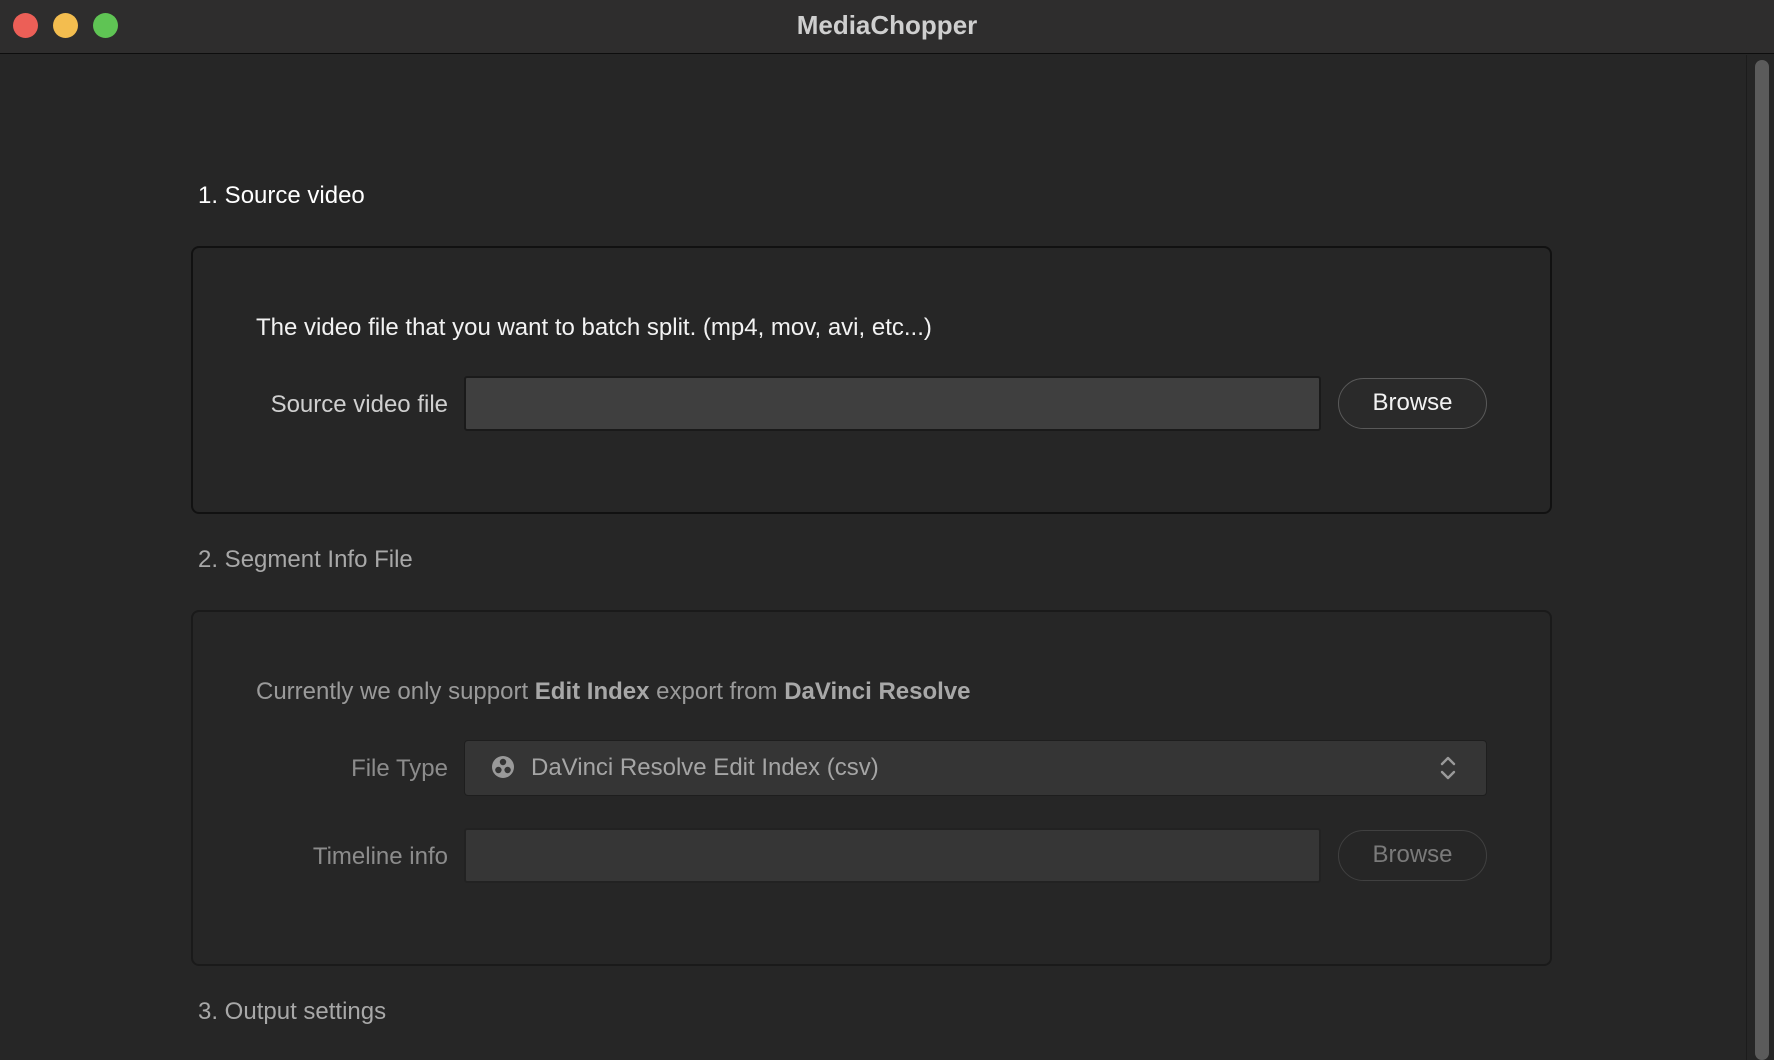 This screenshot has width=1774, height=1060. Describe the element at coordinates (1762, 560) in the screenshot. I see `vertical-scrollbar-thumb` at that location.